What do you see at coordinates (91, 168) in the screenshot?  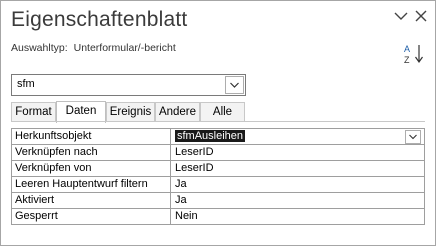 I see `property-label: Verknüpfen von` at bounding box center [91, 168].